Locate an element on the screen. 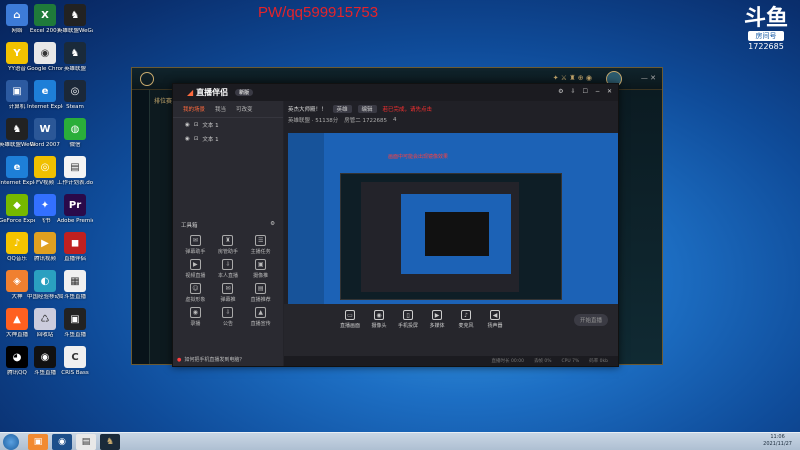 Image resolution: width=800 pixels, height=450 pixels. room-title: 英杰大师殿！！ is located at coordinates (307, 110).